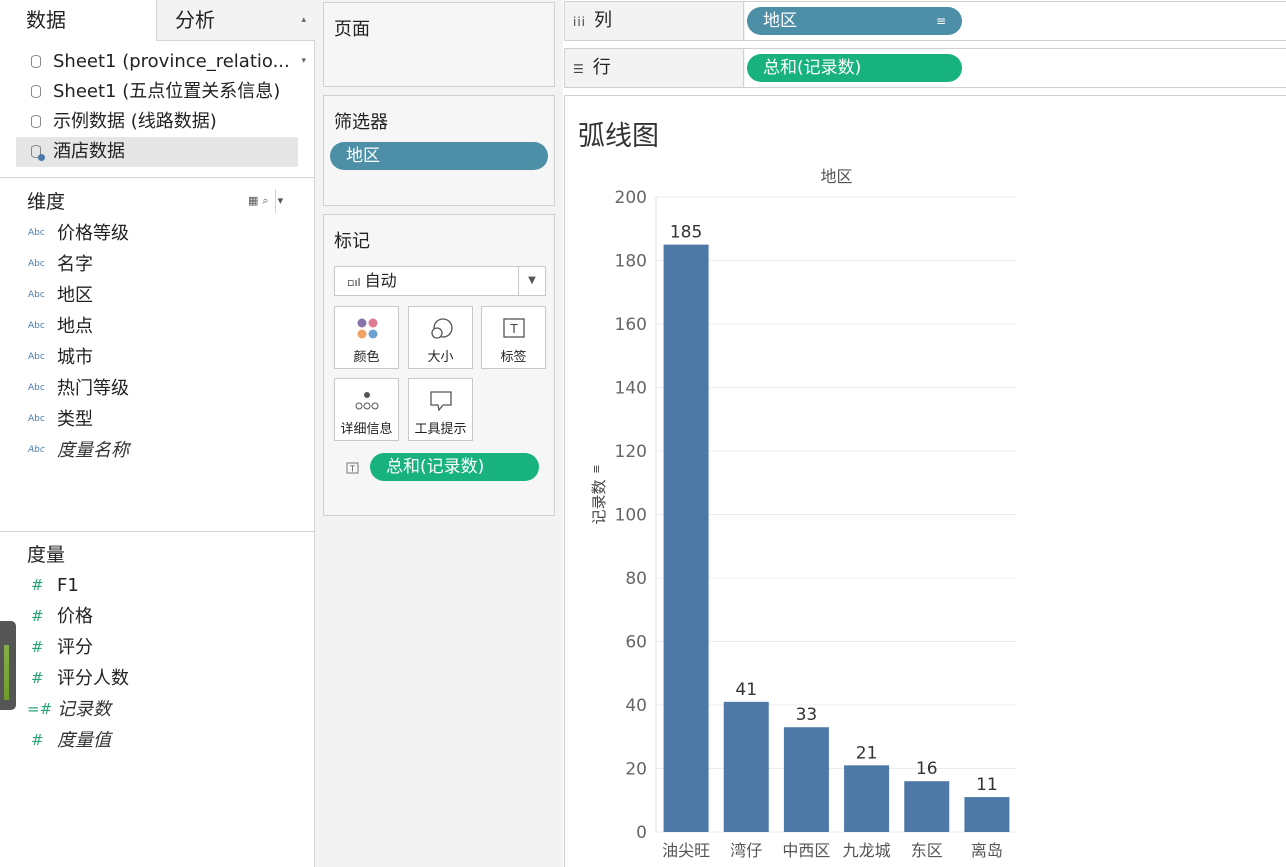 Image resolution: width=1286 pixels, height=867 pixels. What do you see at coordinates (46, 202) in the screenshot?
I see `dimensions-title: 维度` at bounding box center [46, 202].